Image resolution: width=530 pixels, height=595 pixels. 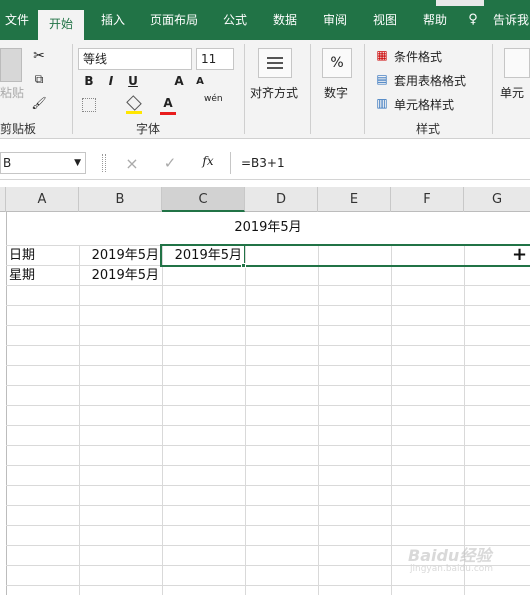 I want to click on paste-button: 粘贴, so click(x=12, y=92).